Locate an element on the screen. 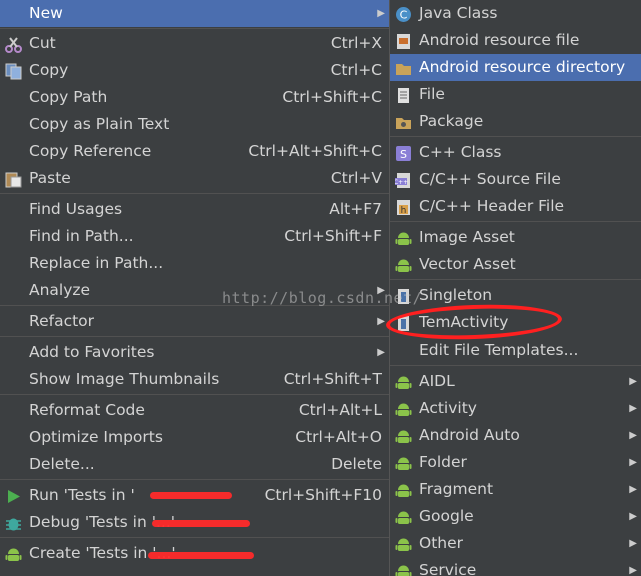  submenu-item-java-class: C Java Class is located at coordinates (515, 13).